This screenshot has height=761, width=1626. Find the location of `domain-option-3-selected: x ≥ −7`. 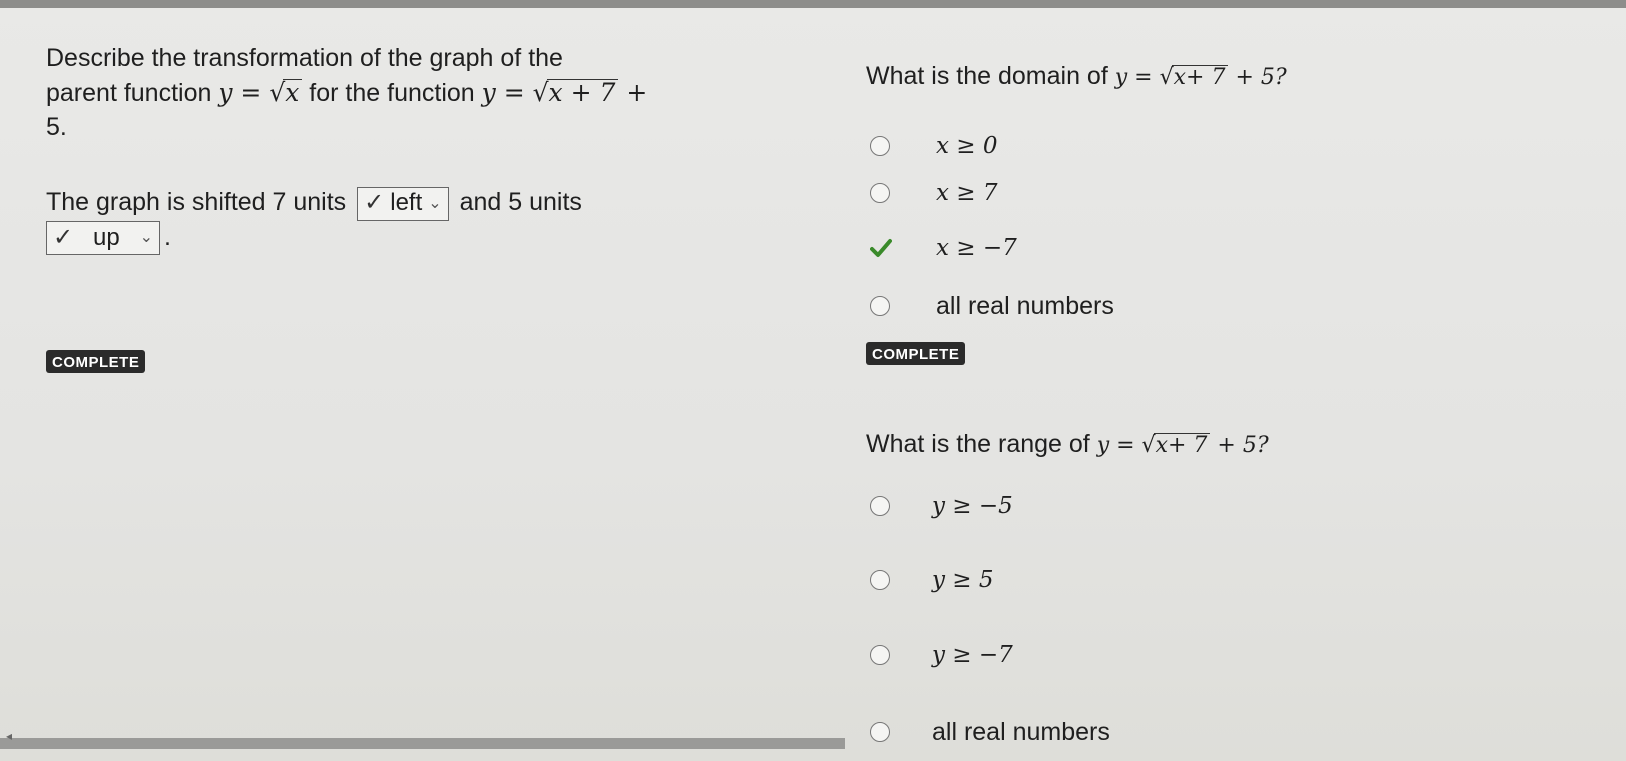

domain-option-3-selected: x ≥ −7 is located at coordinates (943, 248).